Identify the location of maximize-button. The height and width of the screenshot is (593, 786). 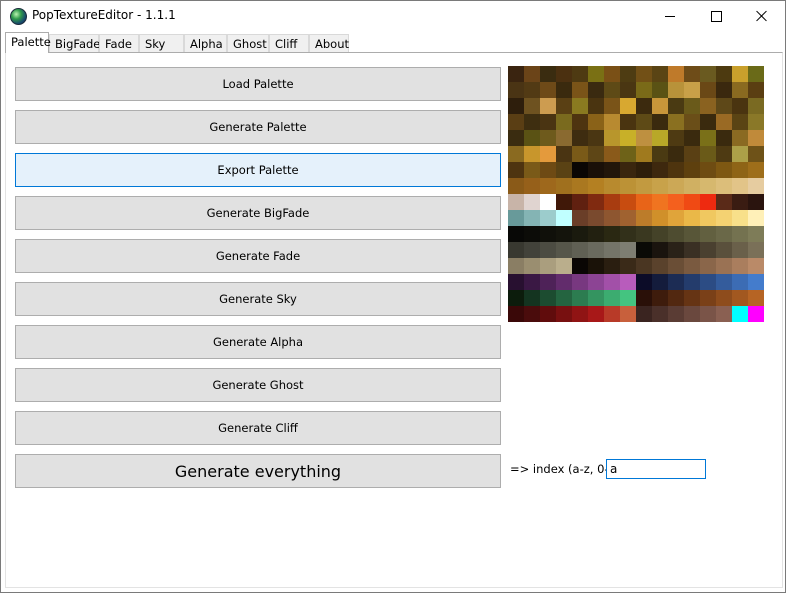
(716, 16).